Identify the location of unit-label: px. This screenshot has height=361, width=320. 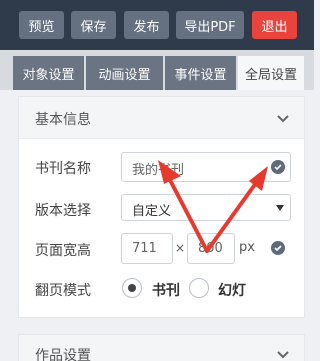
(247, 247).